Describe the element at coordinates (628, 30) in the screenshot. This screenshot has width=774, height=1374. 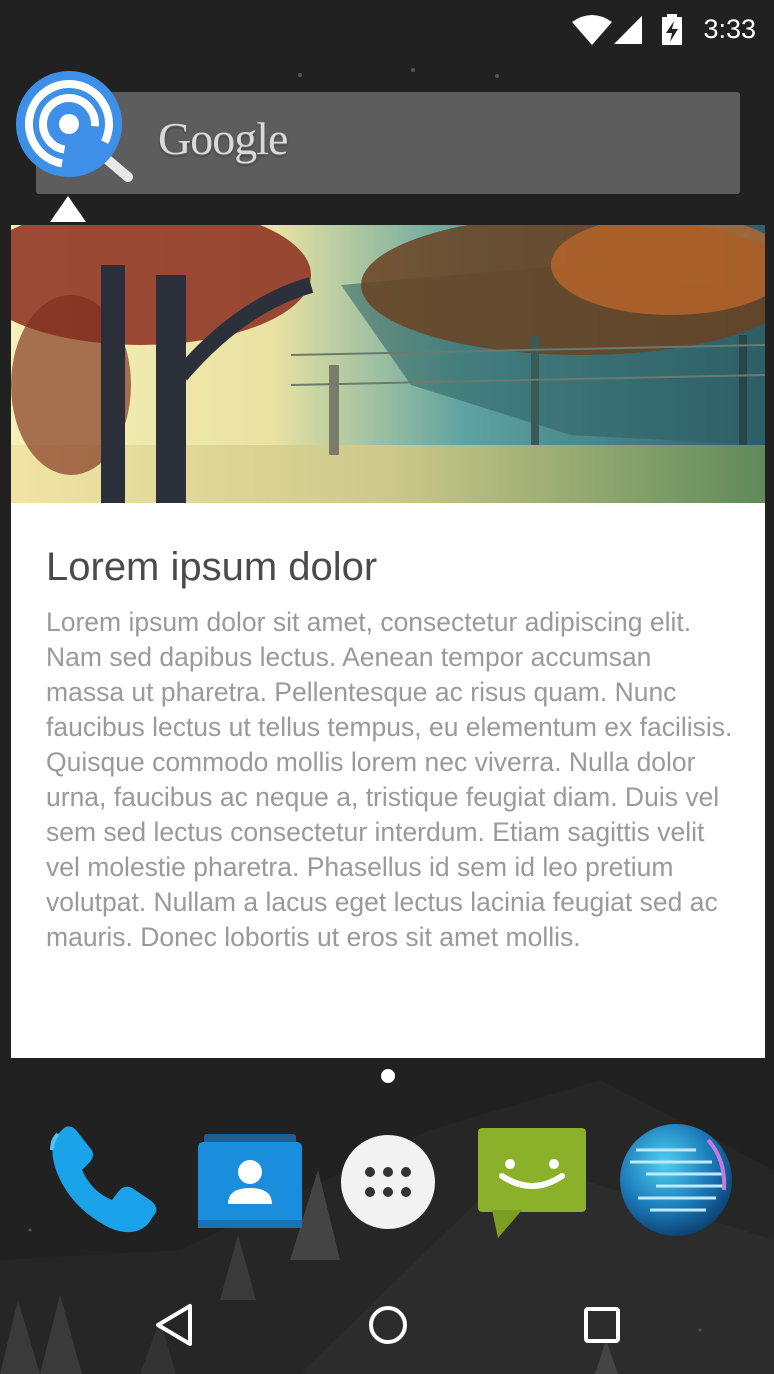
I see `cell-signal-icon` at that location.